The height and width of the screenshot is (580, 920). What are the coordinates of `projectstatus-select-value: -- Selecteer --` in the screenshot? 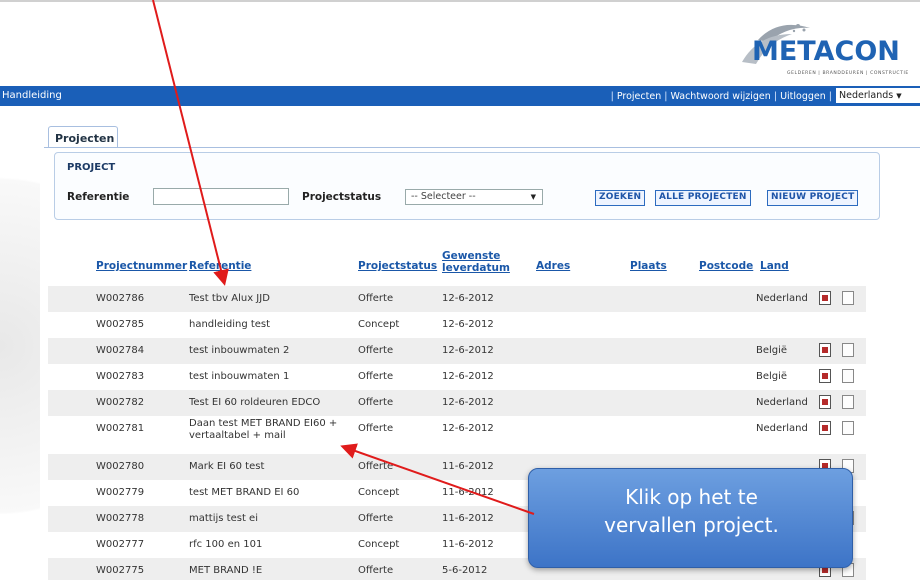 It's located at (443, 196).